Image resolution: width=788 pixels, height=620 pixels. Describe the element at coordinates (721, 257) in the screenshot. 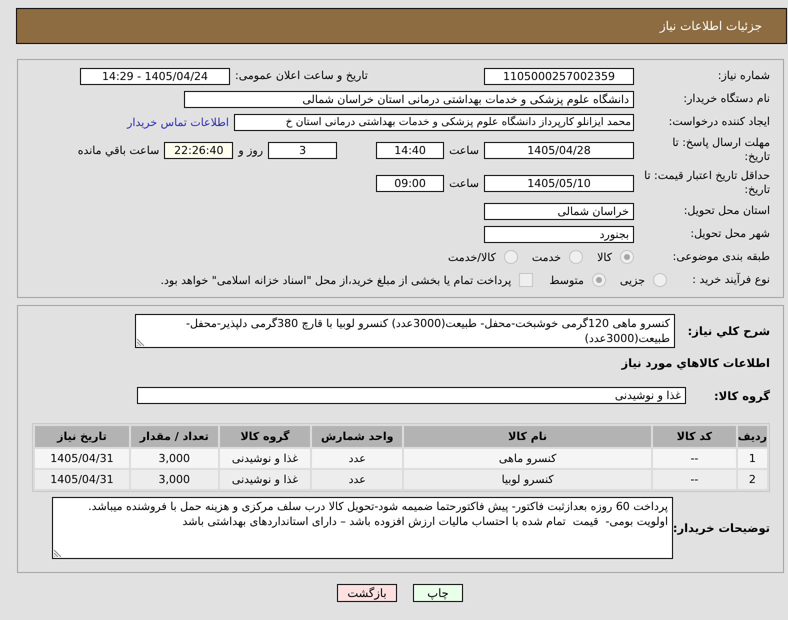

I see `field-label: طبقه بندی موضوعی:` at that location.